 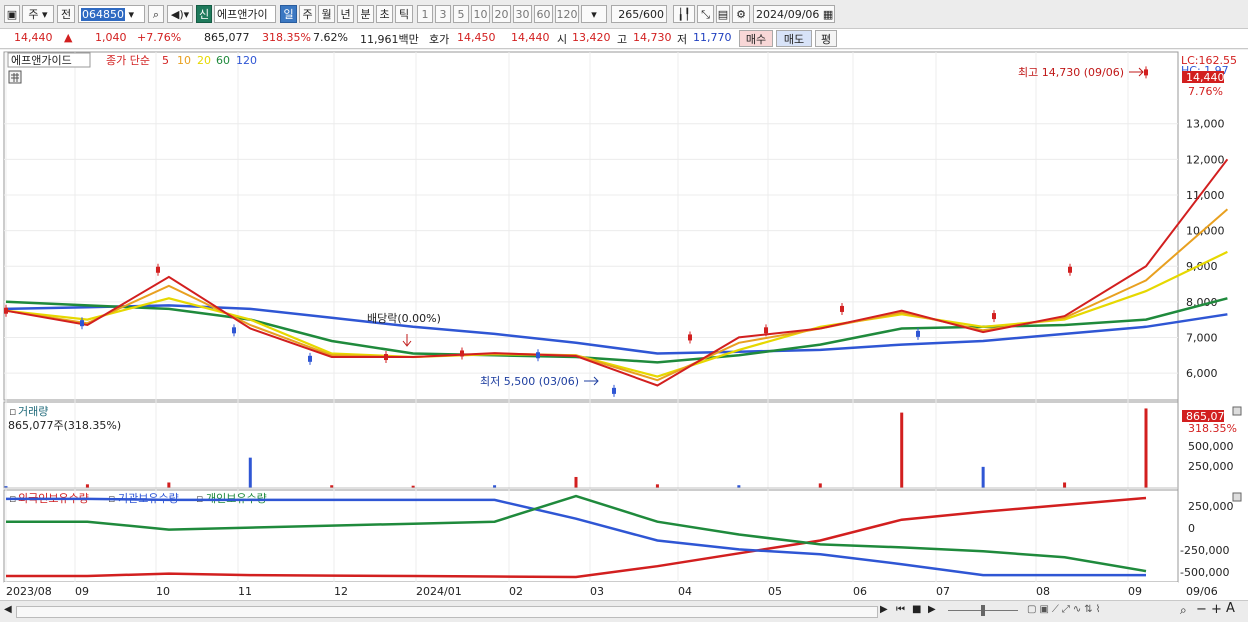 I want to click on x-axis-label: 03, so click(x=597, y=591).